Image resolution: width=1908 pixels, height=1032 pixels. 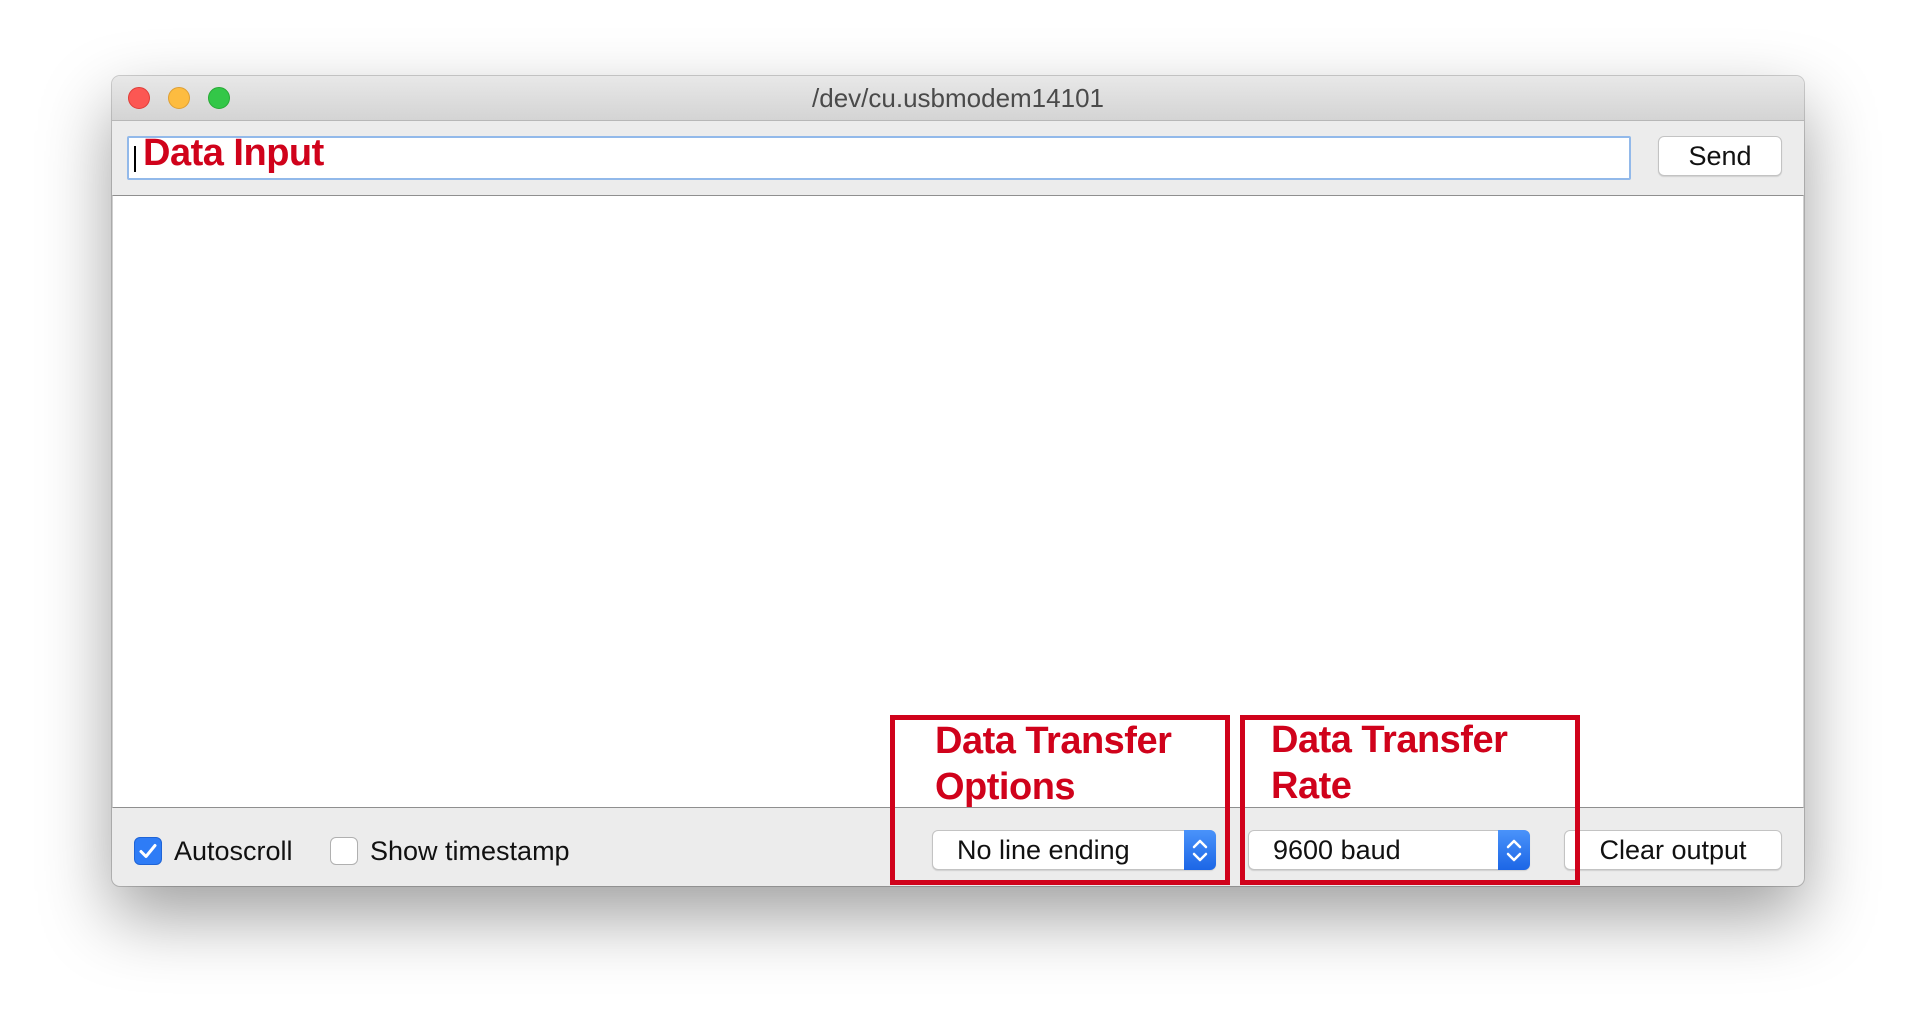 I want to click on show-timestamp-checkbox, so click(x=344, y=851).